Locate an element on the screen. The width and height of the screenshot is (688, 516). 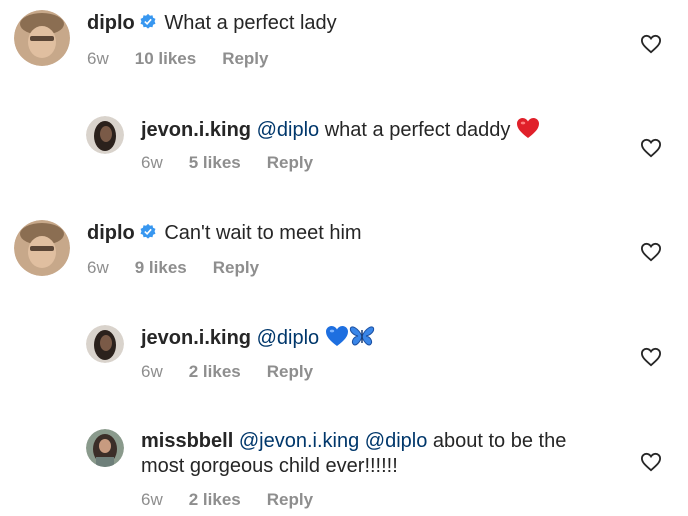
comment-body: What a perfect lady is located at coordinates (250, 23).